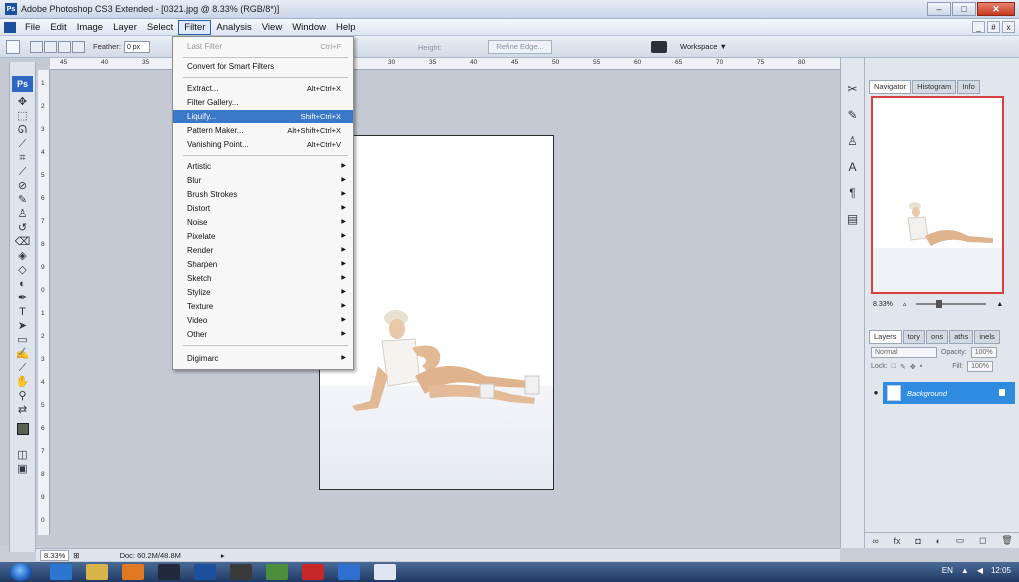 The width and height of the screenshot is (1019, 582). Describe the element at coordinates (853, 220) in the screenshot. I see `layer-comps-icon: ▤` at that location.